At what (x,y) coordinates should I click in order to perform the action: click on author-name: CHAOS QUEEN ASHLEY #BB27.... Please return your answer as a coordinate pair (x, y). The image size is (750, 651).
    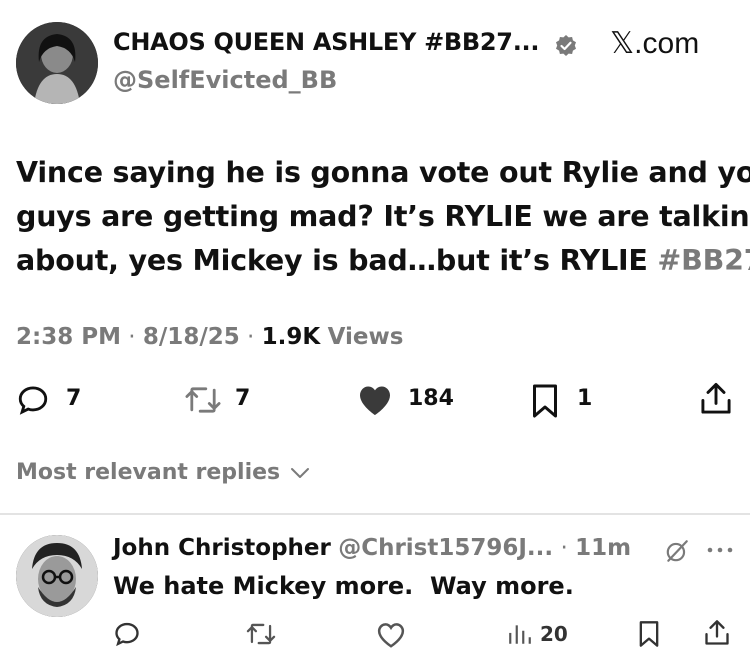
    Looking at the image, I should click on (326, 42).